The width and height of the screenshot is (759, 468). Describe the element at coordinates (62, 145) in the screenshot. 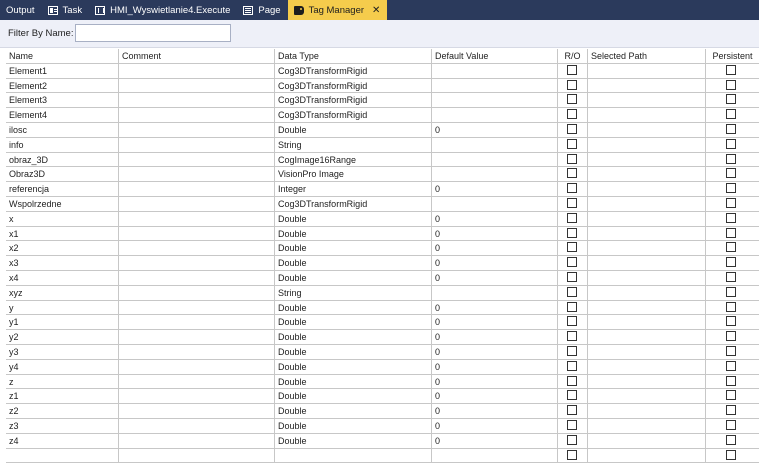

I see `col-name-cell: info` at that location.